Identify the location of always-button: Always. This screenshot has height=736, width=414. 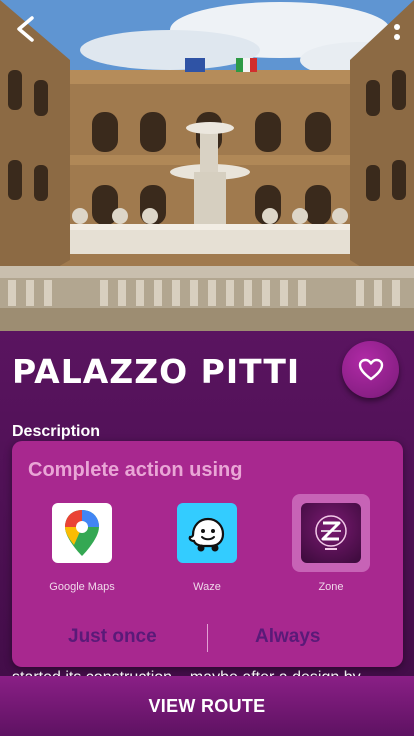
(287, 637).